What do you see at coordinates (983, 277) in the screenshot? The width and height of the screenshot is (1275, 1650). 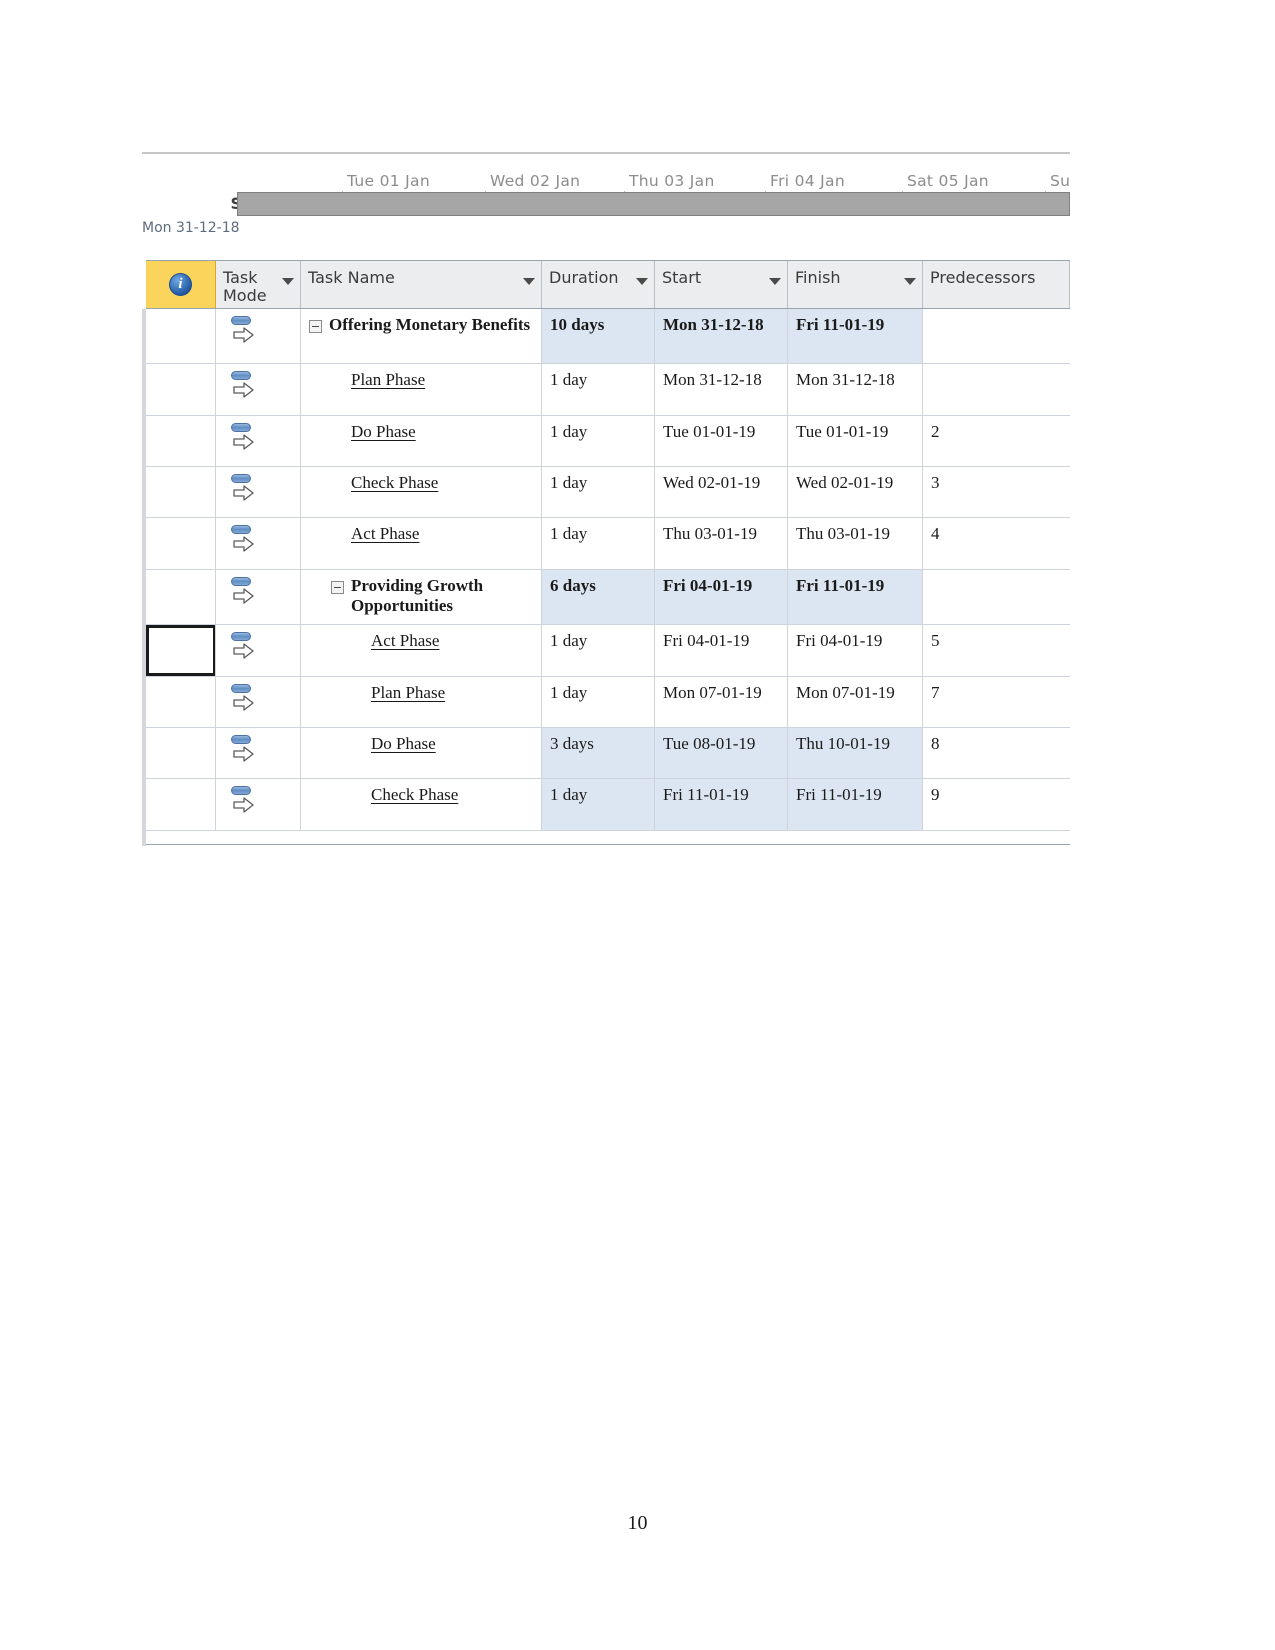 I see `column-header-label: Predecessors` at bounding box center [983, 277].